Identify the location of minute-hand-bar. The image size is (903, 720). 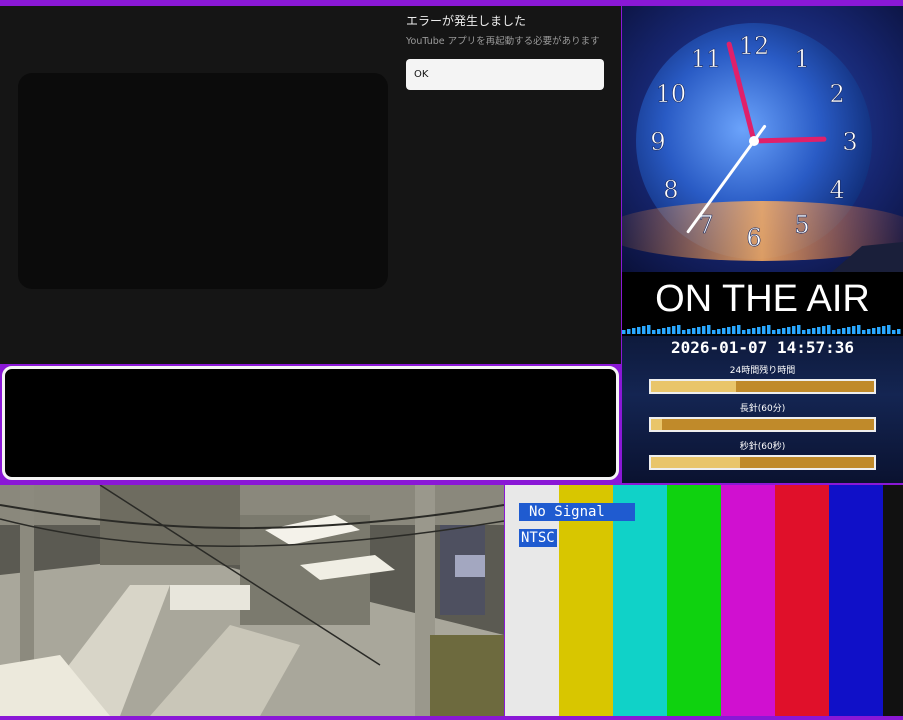
(762, 424).